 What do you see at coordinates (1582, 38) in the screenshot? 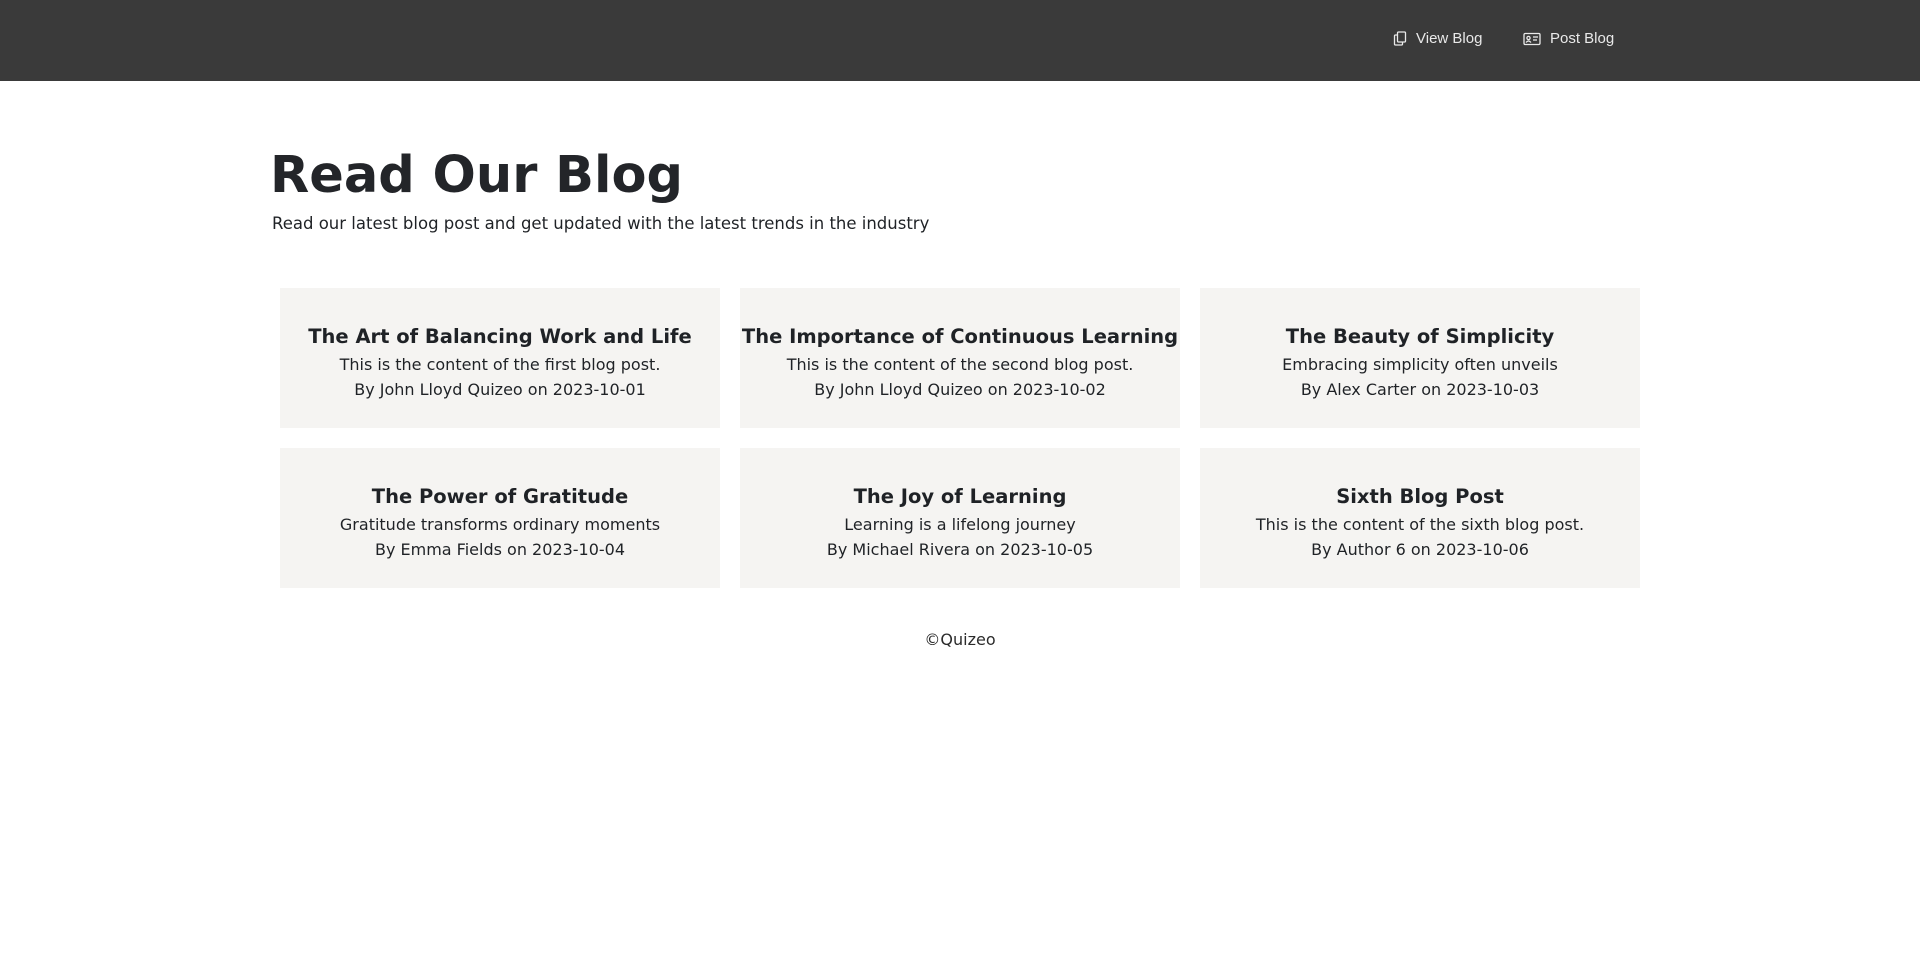
I see `post-blog-label: Post Blog` at bounding box center [1582, 38].